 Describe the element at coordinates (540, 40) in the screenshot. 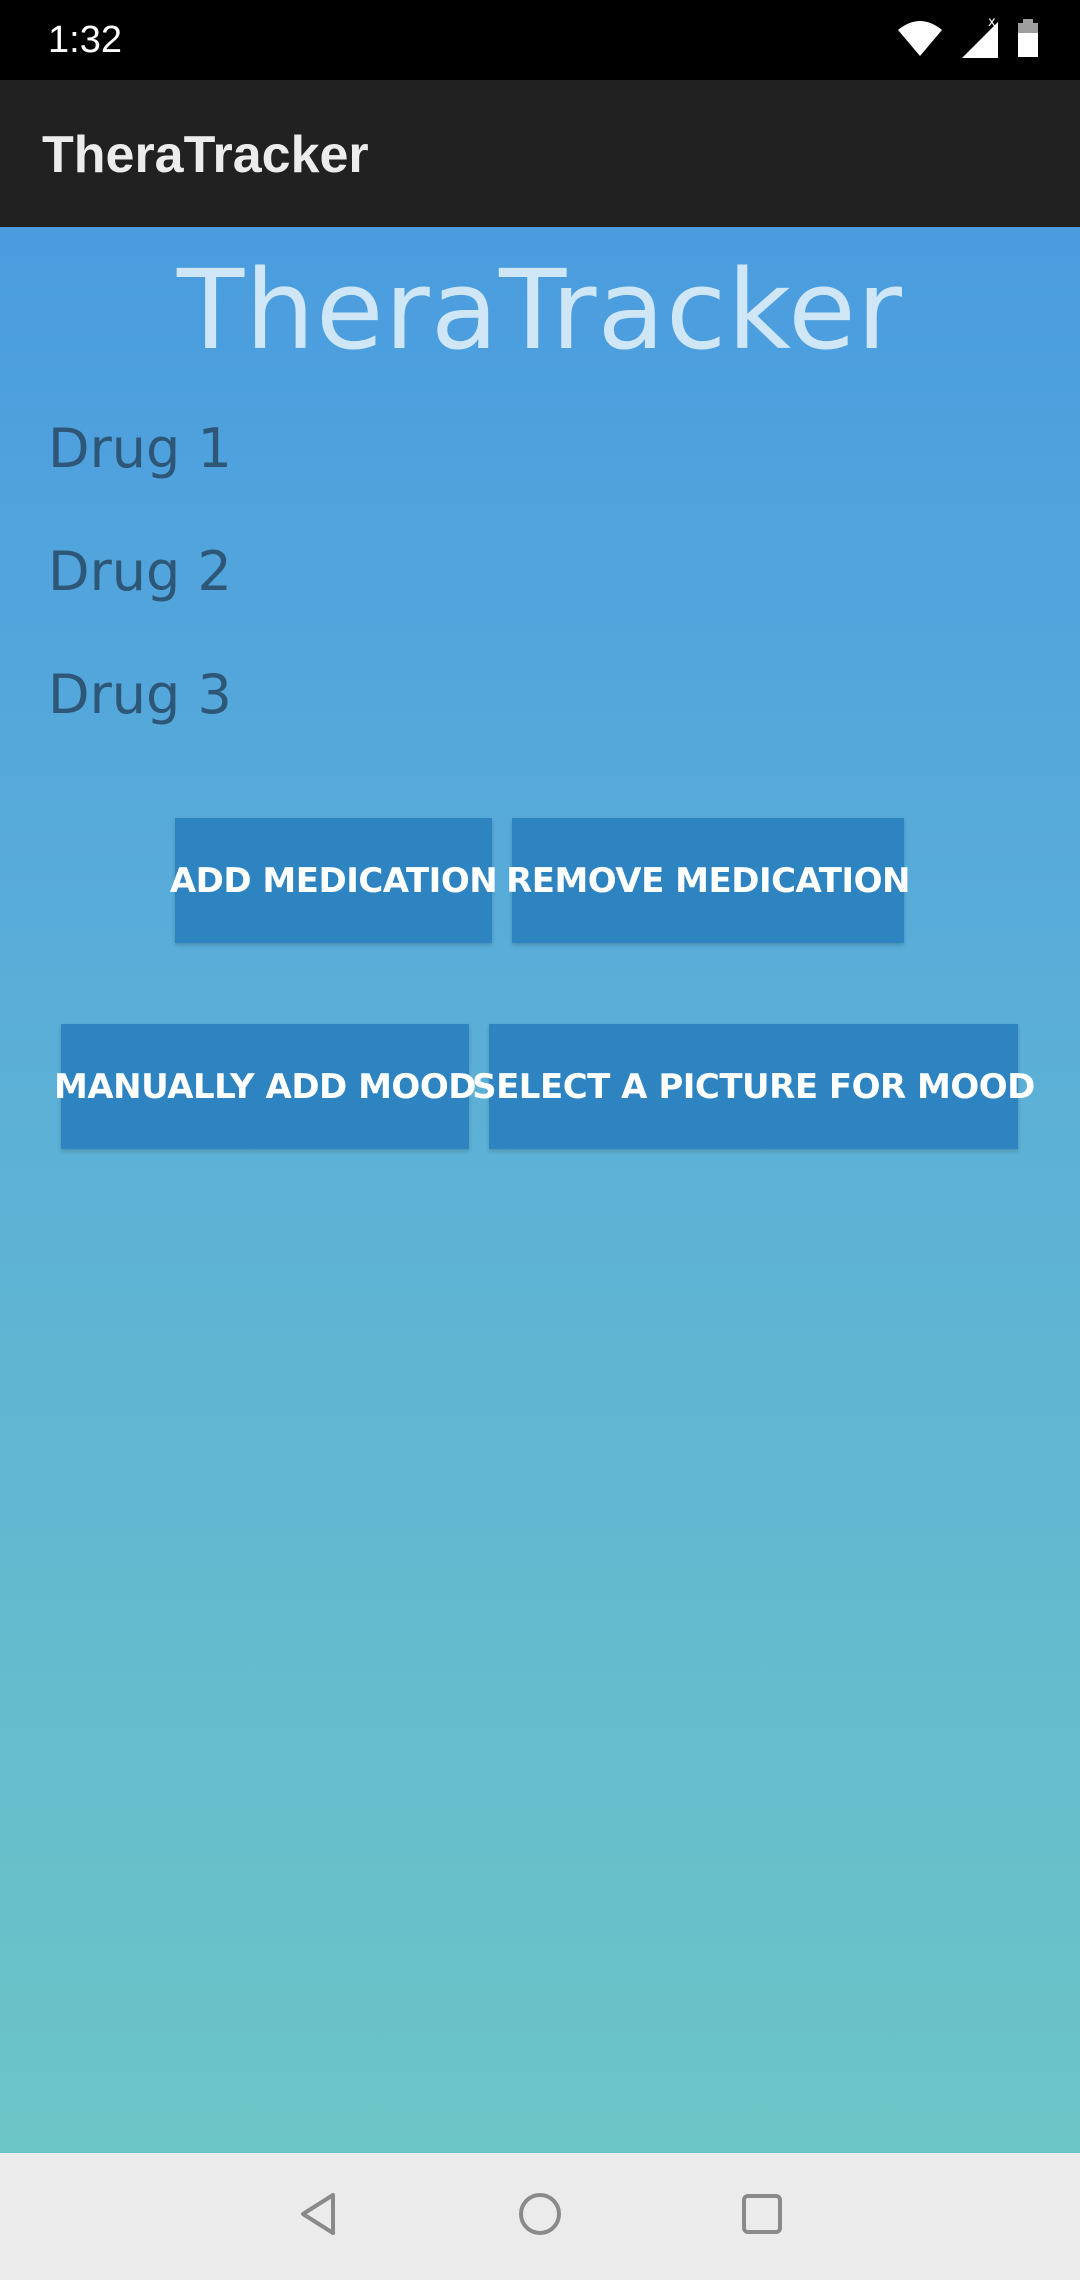

I see `status-bar: 1:32 x` at that location.